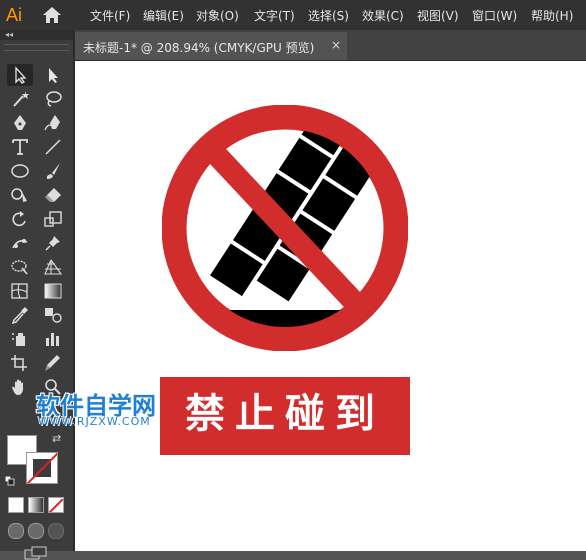 Image resolution: width=586 pixels, height=560 pixels. Describe the element at coordinates (20, 291) in the screenshot. I see `mesh-tool` at that location.